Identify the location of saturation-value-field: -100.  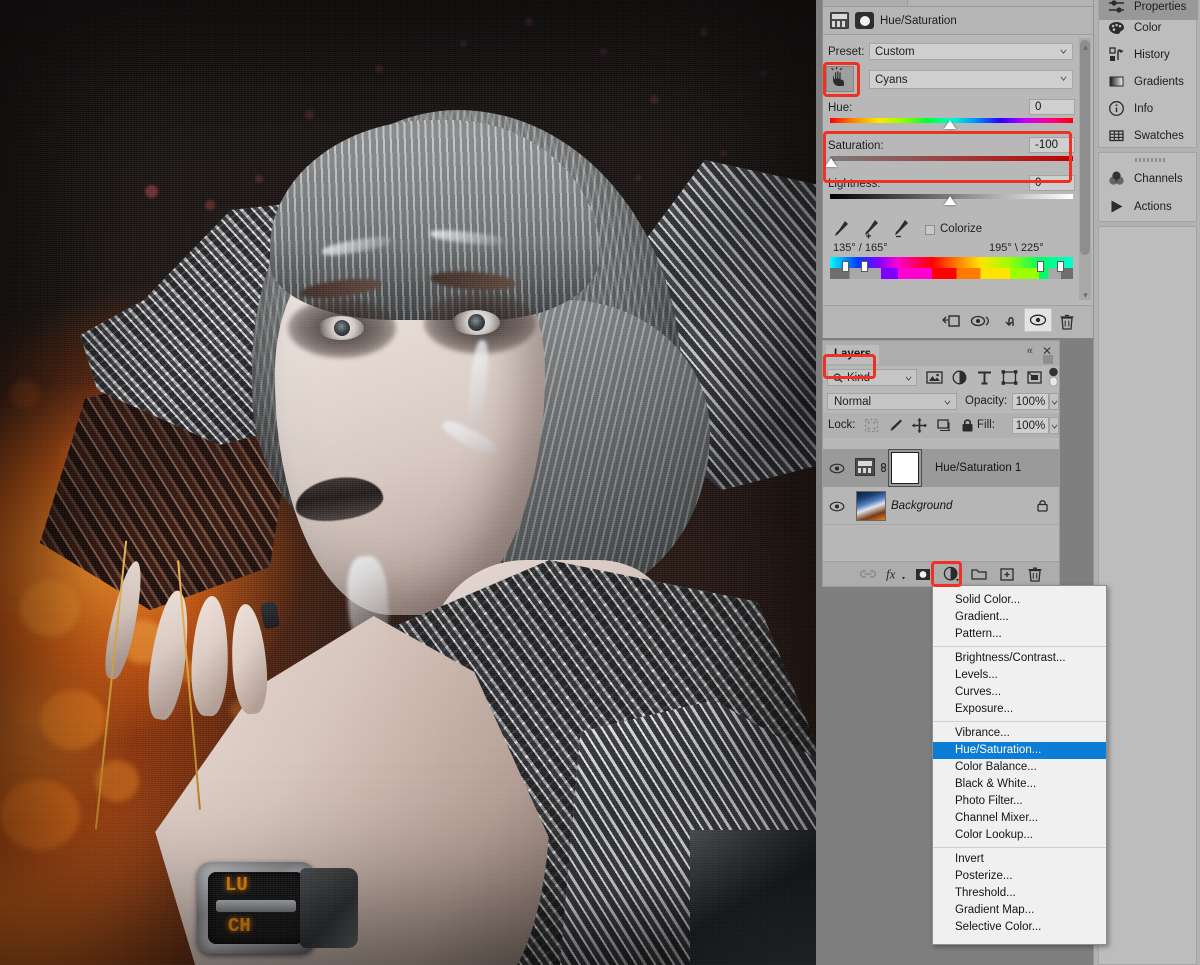
(1052, 145).